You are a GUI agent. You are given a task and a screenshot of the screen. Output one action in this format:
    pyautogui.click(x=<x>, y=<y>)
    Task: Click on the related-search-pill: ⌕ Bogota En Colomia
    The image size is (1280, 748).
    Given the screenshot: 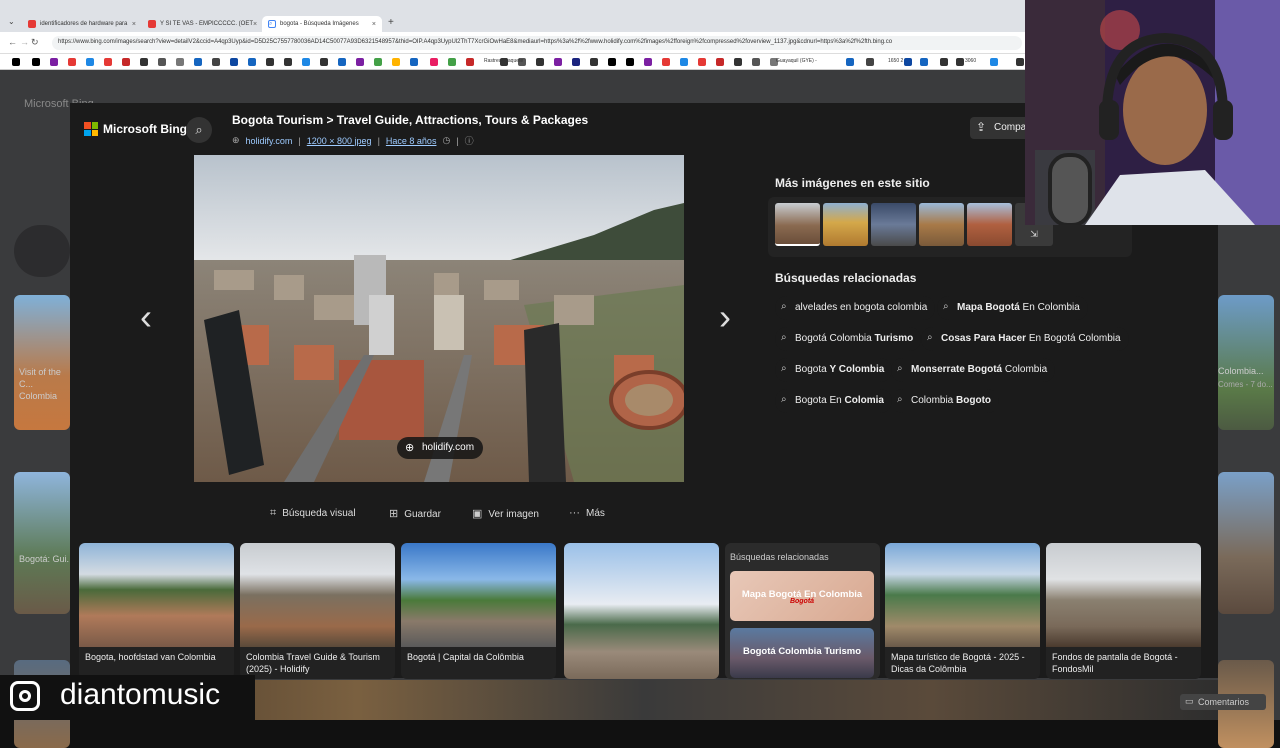 What is the action you would take?
    pyautogui.click(x=833, y=401)
    